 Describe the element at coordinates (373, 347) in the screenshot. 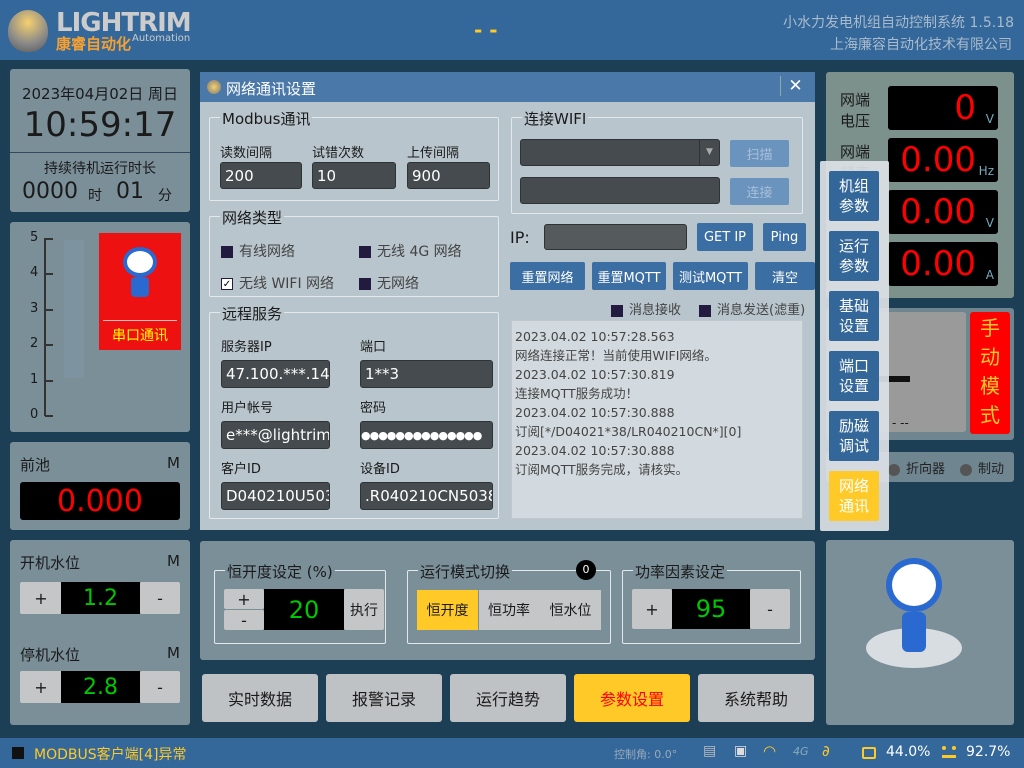

I see `port-label: 端口` at that location.